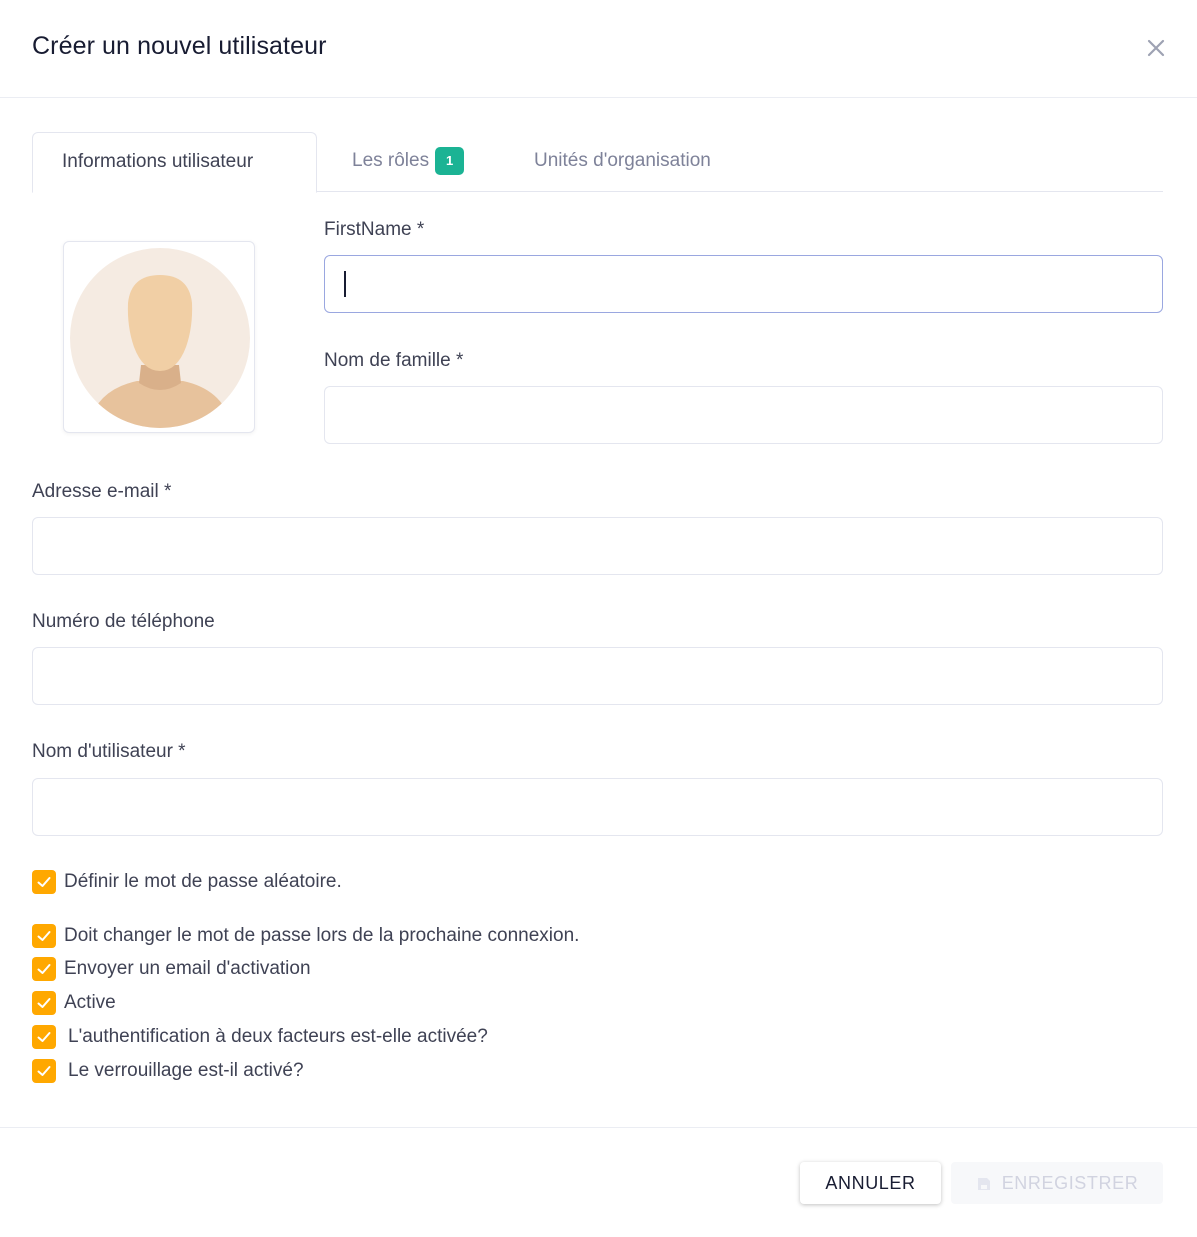 Image resolution: width=1197 pixels, height=1237 pixels. Describe the element at coordinates (1070, 1183) in the screenshot. I see `save-button-label: ENREGISTRER` at that location.